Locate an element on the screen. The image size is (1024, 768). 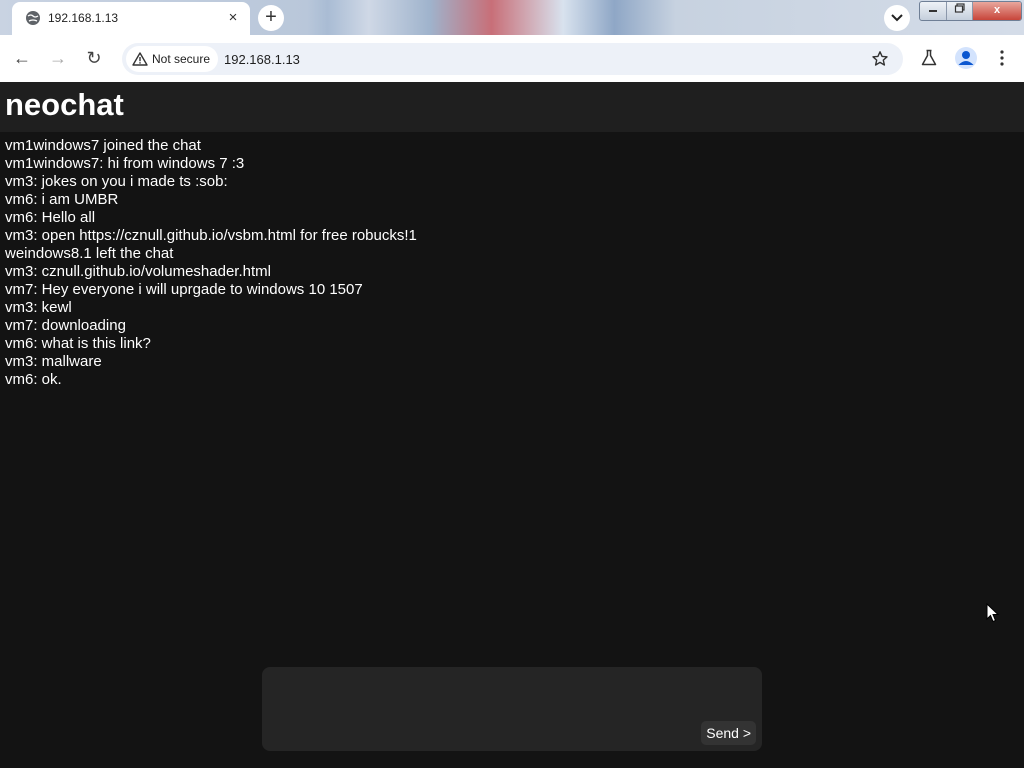
window-close-button: x is located at coordinates (997, 11).